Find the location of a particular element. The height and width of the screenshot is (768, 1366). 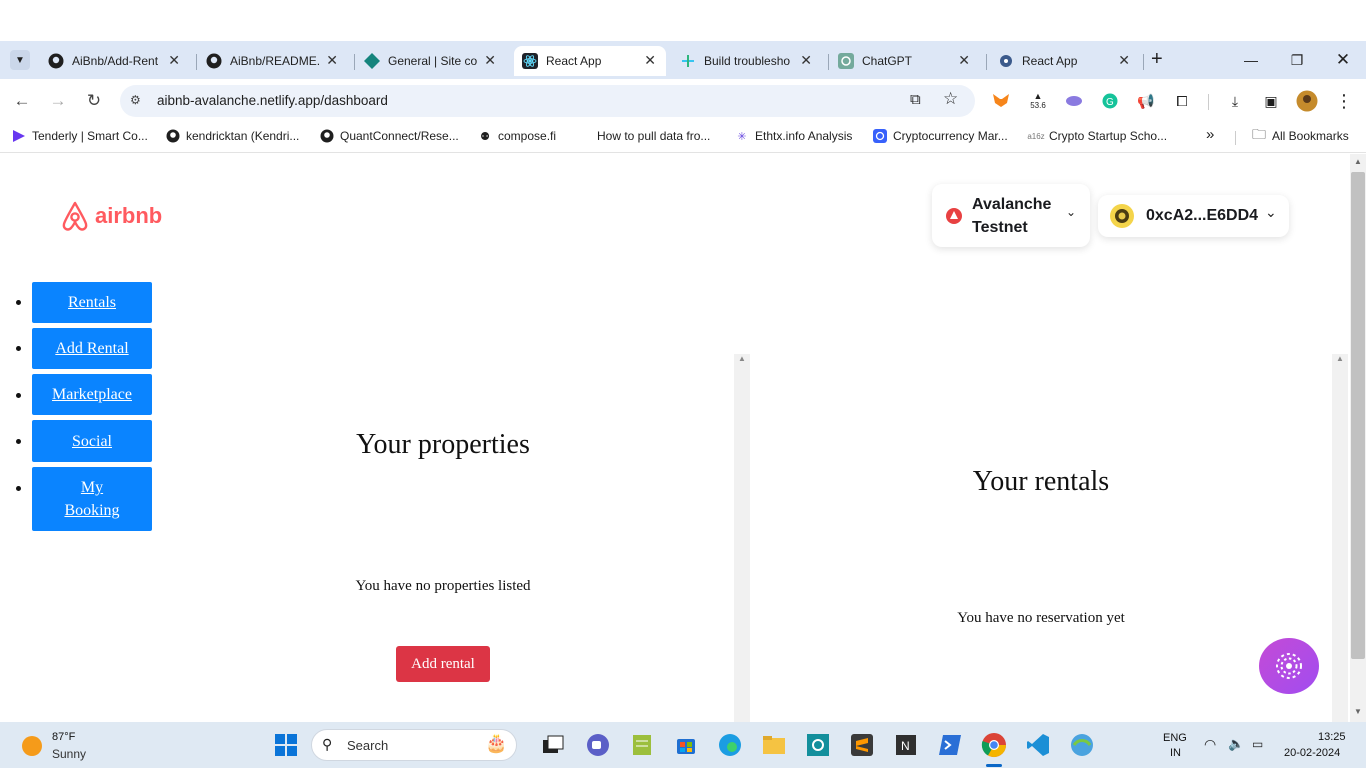

network-globe-icon is located at coordinates (1082, 745).